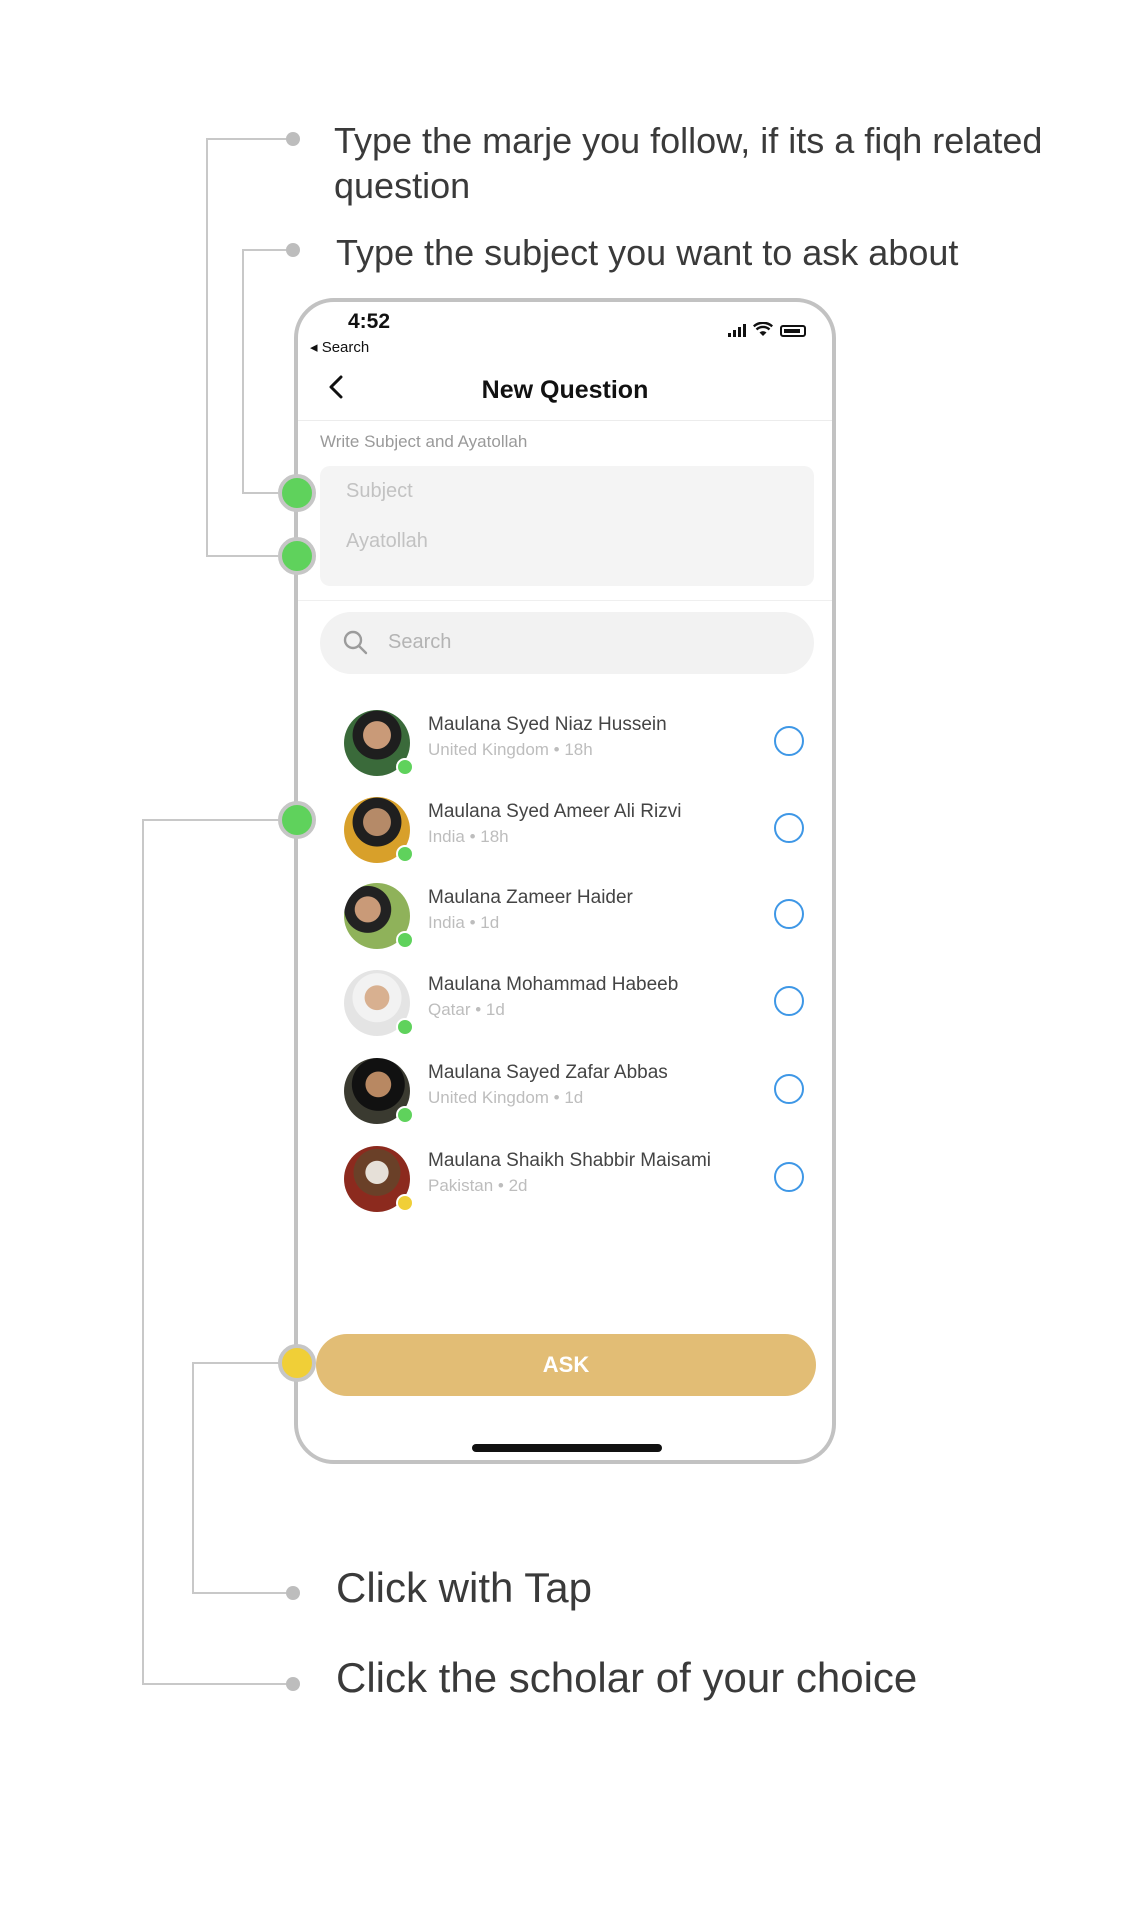 Image resolution: width=1125 pixels, height=1920 pixels. What do you see at coordinates (478, 1185) in the screenshot?
I see `scholar-meta: Pakistan • 2d` at bounding box center [478, 1185].